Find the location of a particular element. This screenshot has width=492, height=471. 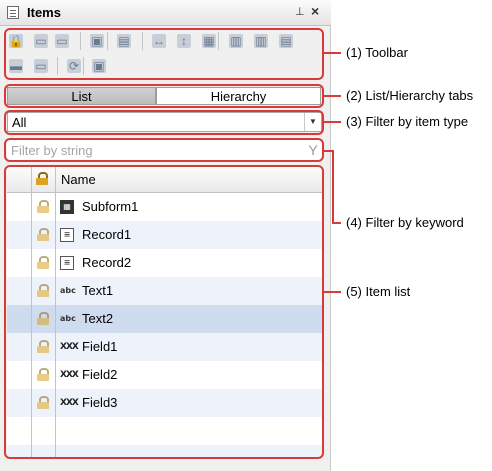

callout-label-toolbar: (1) Toolbar is located at coordinates (377, 52).